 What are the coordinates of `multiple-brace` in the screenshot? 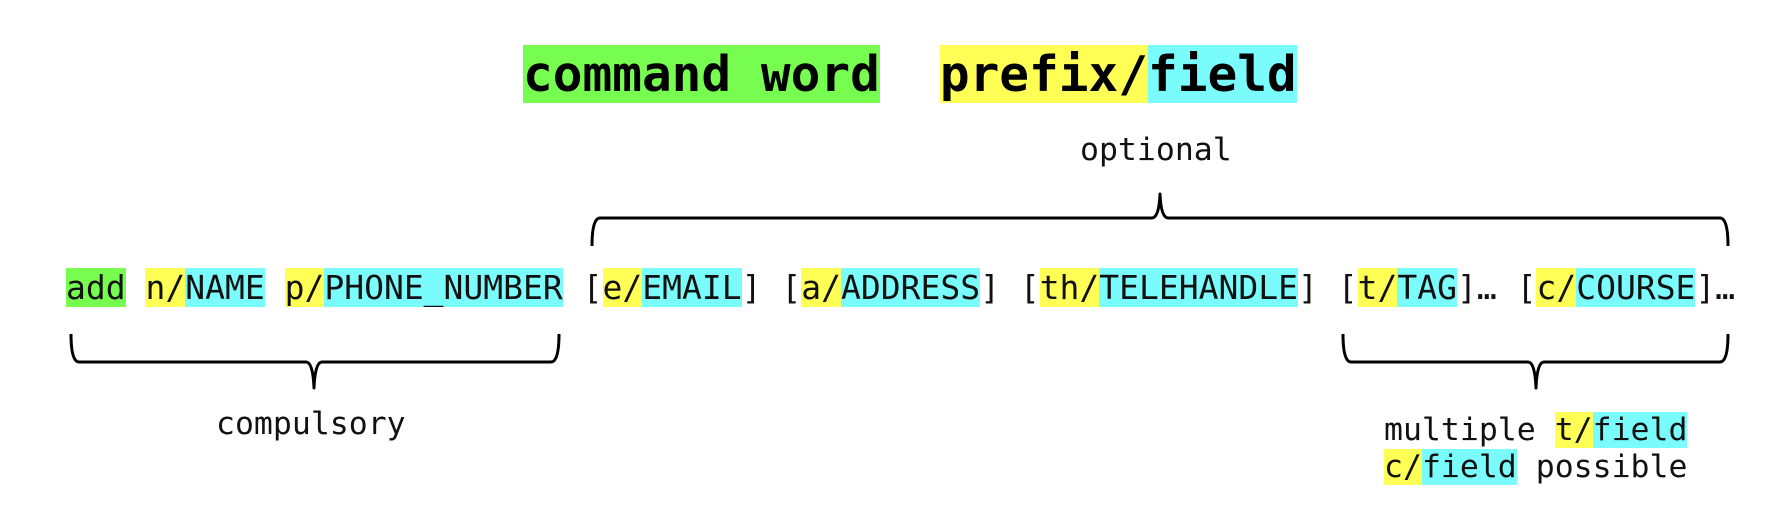 It's located at (1535, 361).